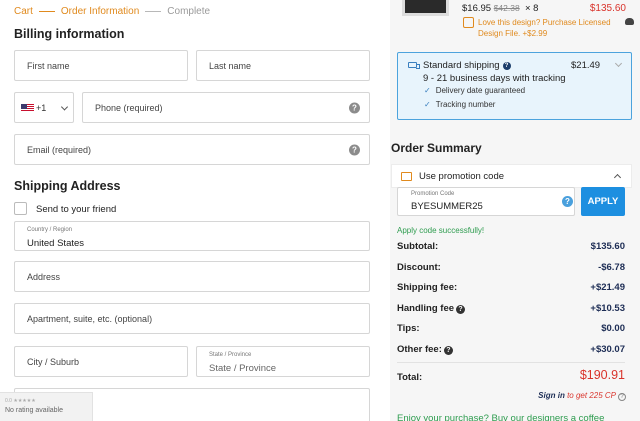  Describe the element at coordinates (480, 90) in the screenshot. I see `shipping-feature-text: Delivery date guaranteed` at that location.